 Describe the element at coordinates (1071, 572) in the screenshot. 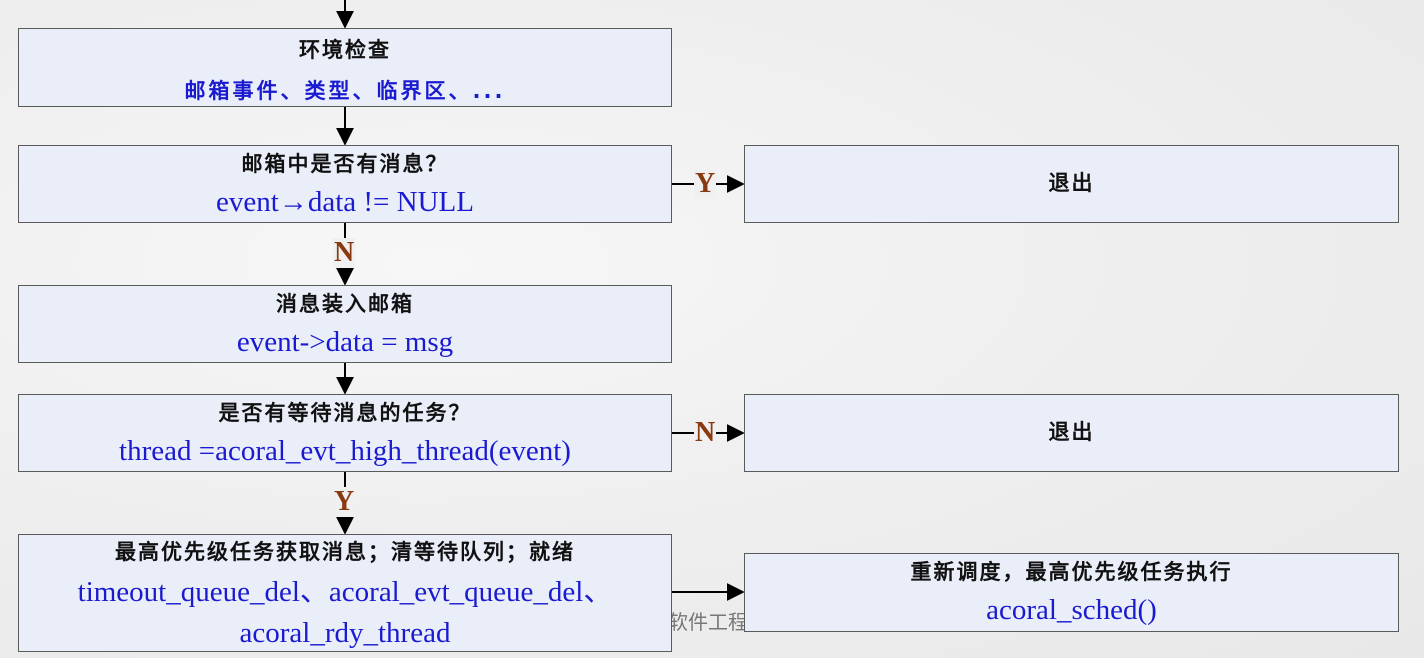

I see `reschedule-title: 重新调度，最高优先级任务执行` at that location.